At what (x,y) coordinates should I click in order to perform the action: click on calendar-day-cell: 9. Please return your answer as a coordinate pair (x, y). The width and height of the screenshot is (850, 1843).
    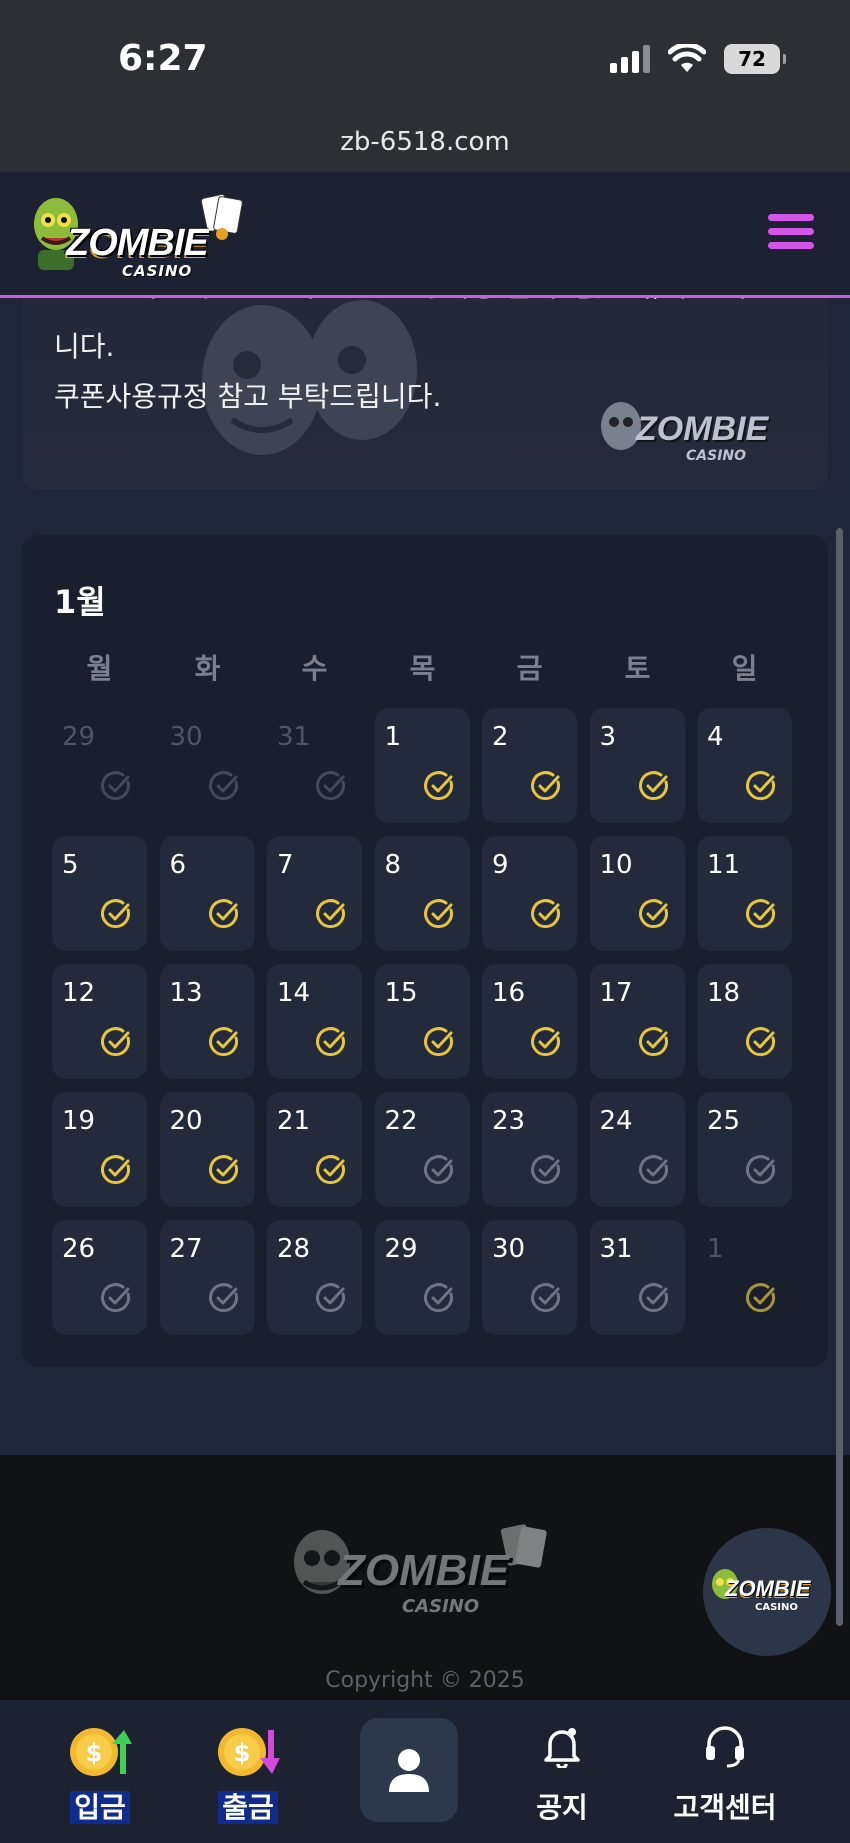
    Looking at the image, I should click on (529, 893).